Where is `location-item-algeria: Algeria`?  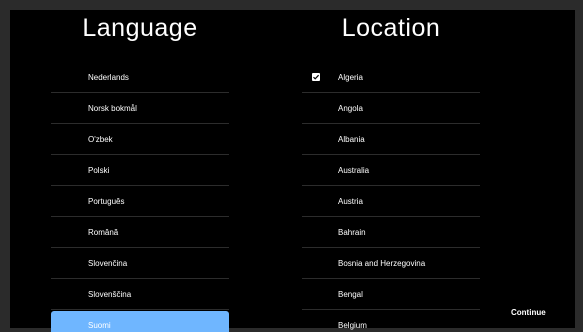 location-item-algeria: Algeria is located at coordinates (391, 77).